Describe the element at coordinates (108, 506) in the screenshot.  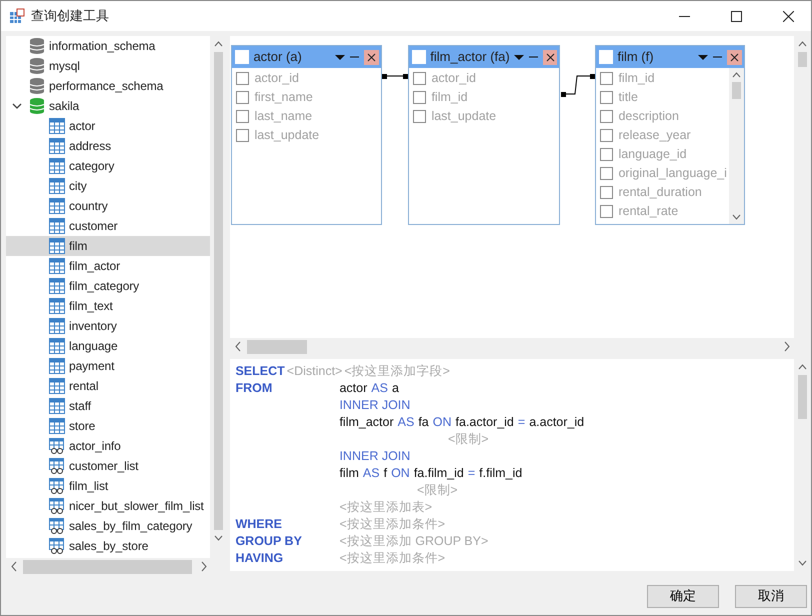
I see `tree-item: nicer_but_slower_film_list` at that location.